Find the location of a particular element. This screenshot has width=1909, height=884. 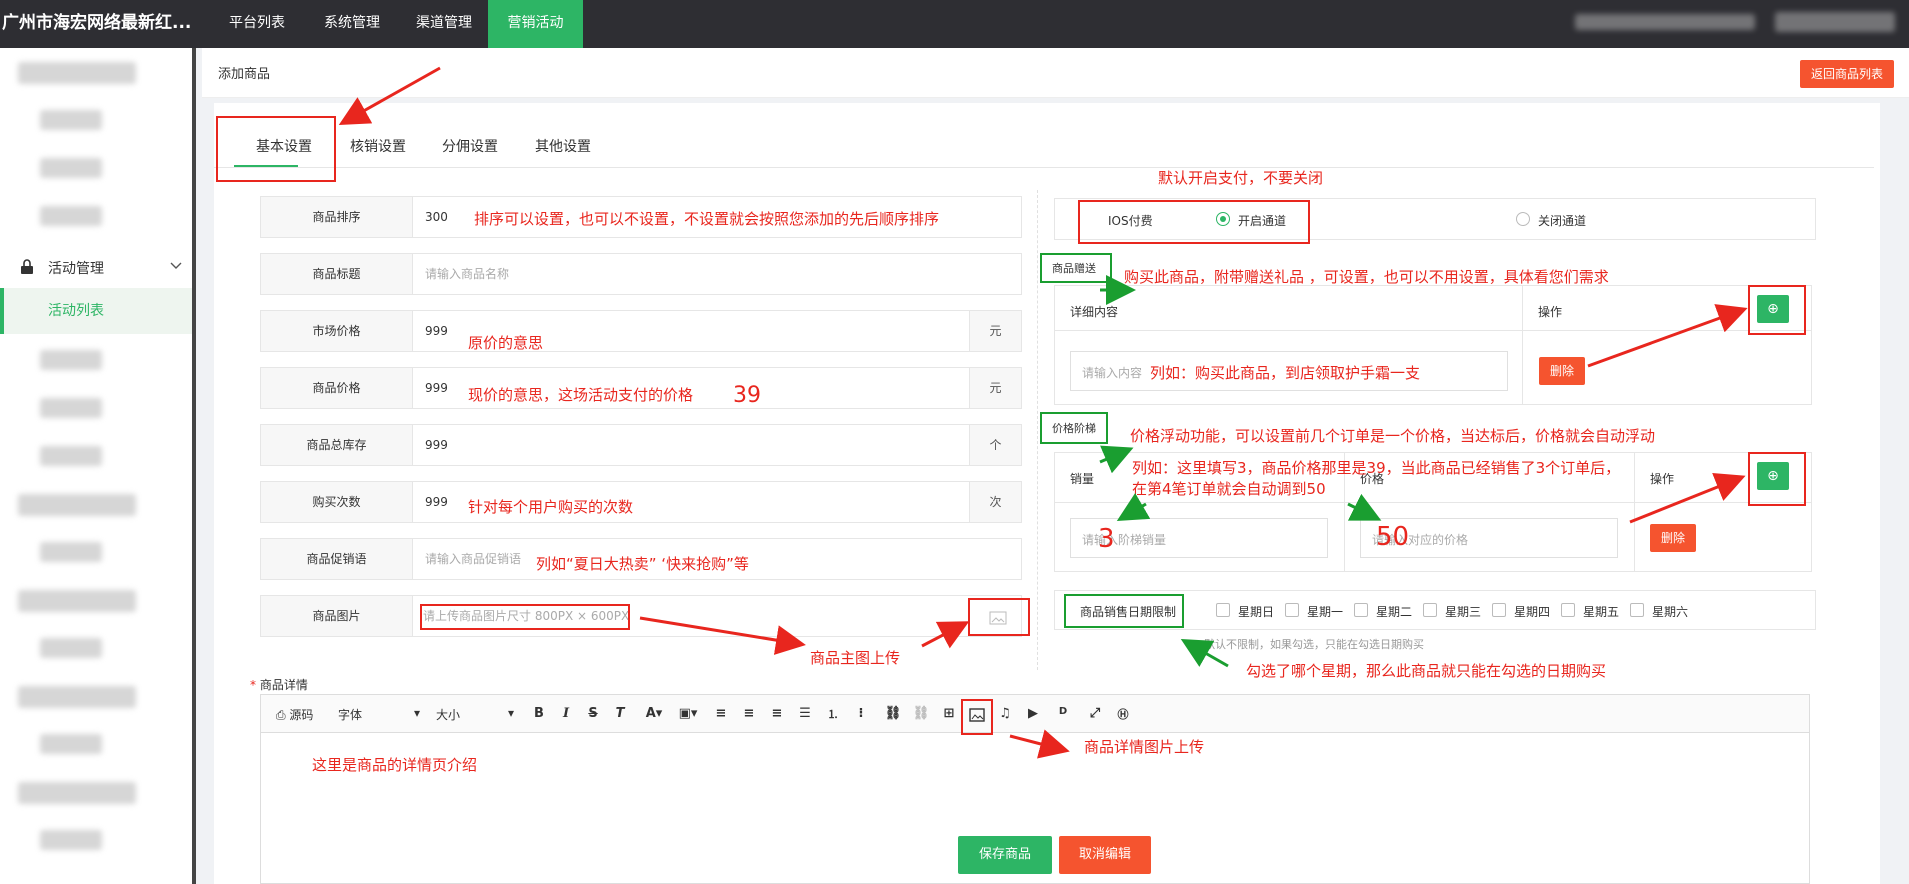

detail-label-text: 商品详情 is located at coordinates (283, 685).